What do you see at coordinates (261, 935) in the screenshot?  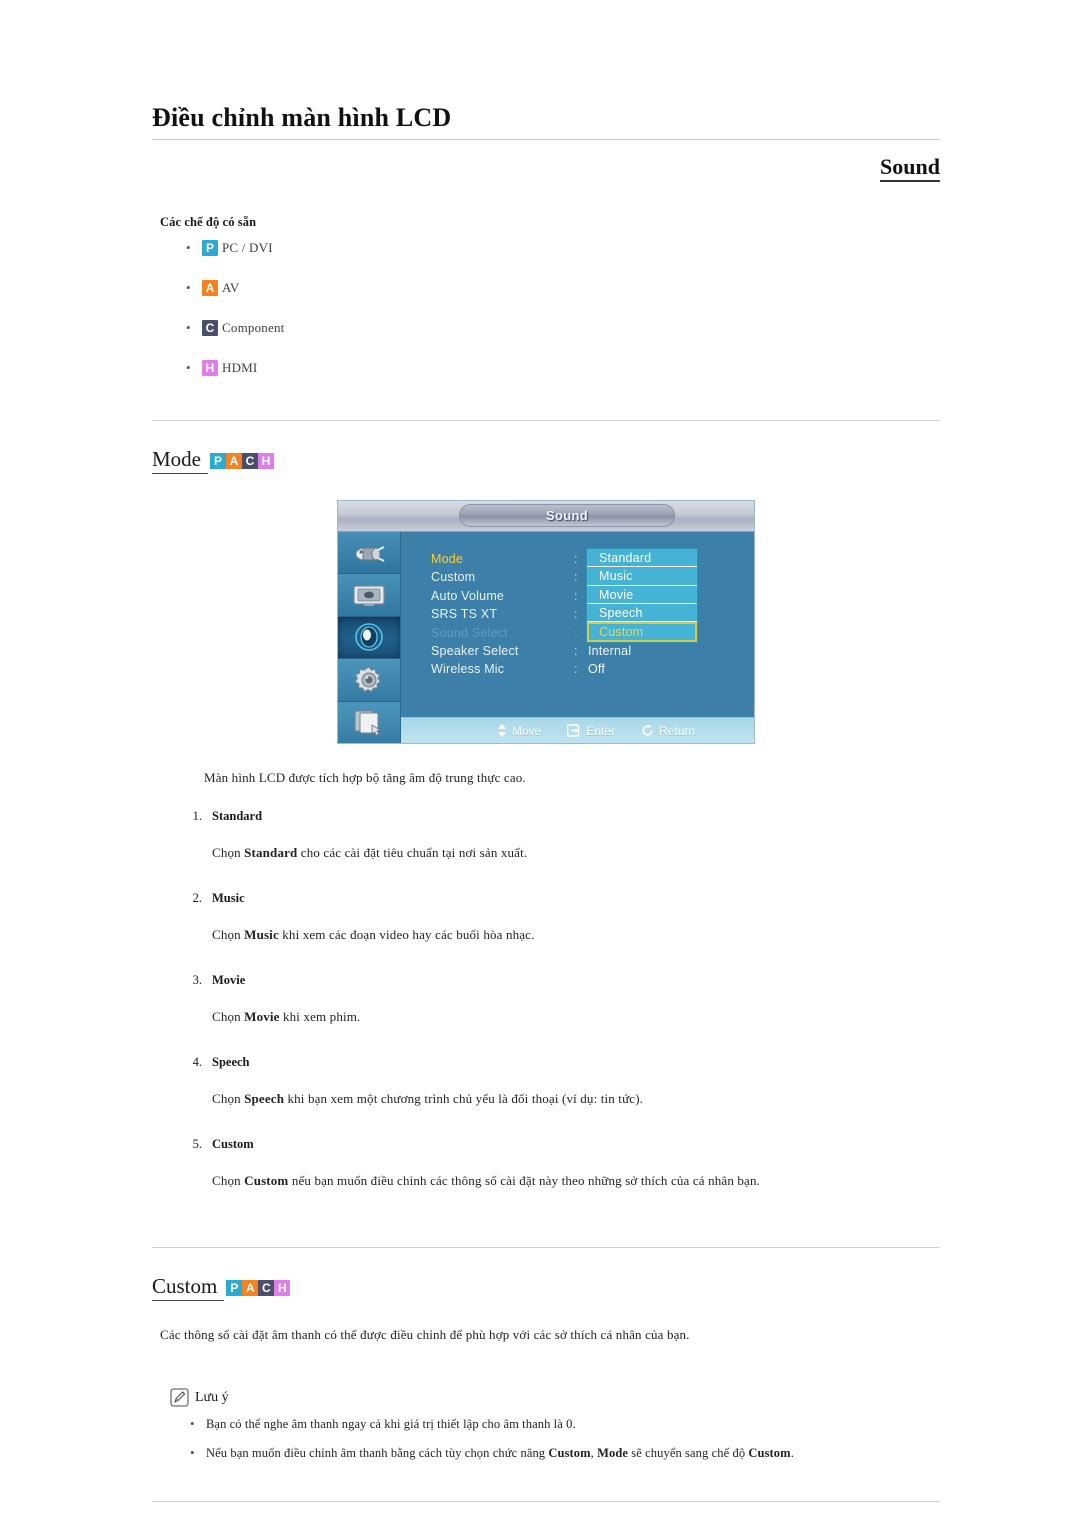 I see `desc-bold: Music` at bounding box center [261, 935].